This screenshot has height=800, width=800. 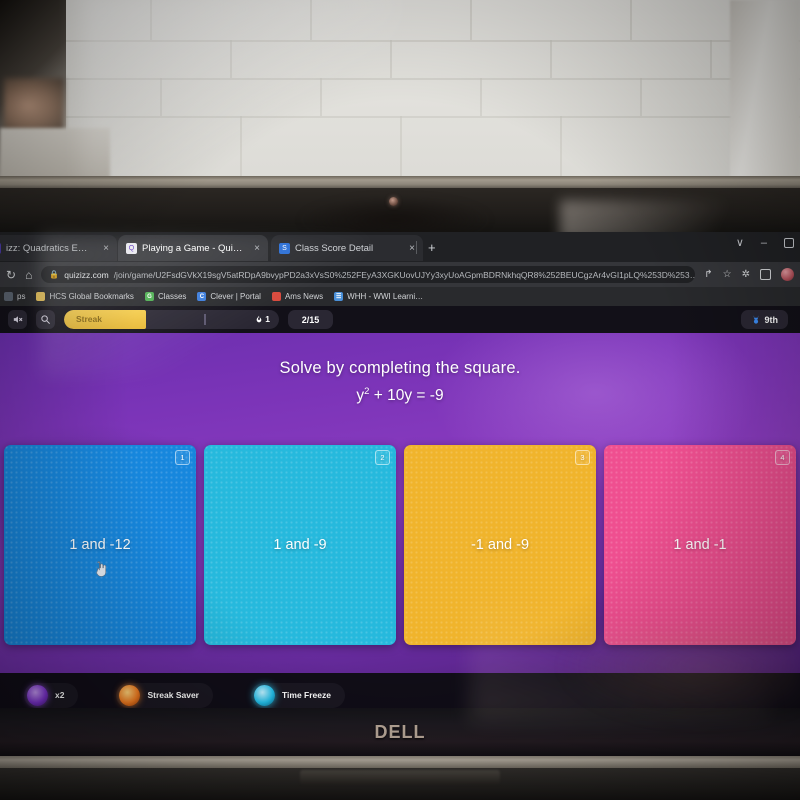 I want to click on powerup-streak-saver-label: Streak Saver, so click(x=173, y=695).